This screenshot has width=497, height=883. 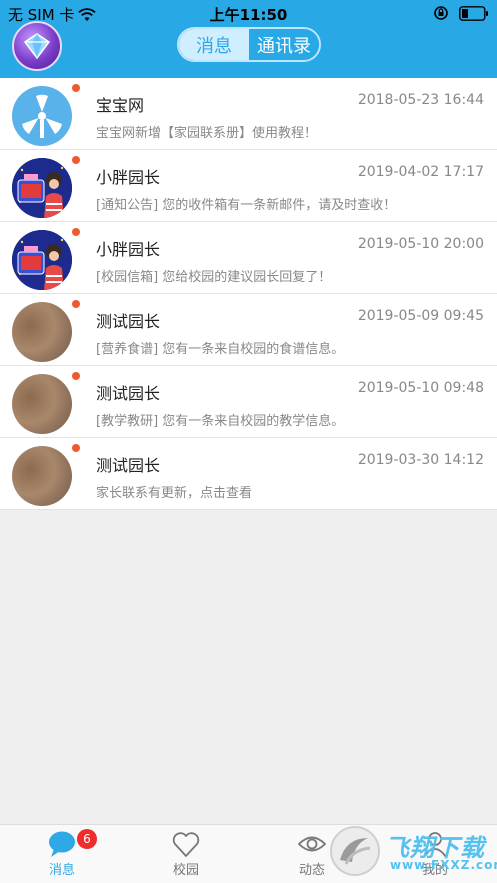 I want to click on segment-control: 消息 通讯录, so click(x=249, y=44).